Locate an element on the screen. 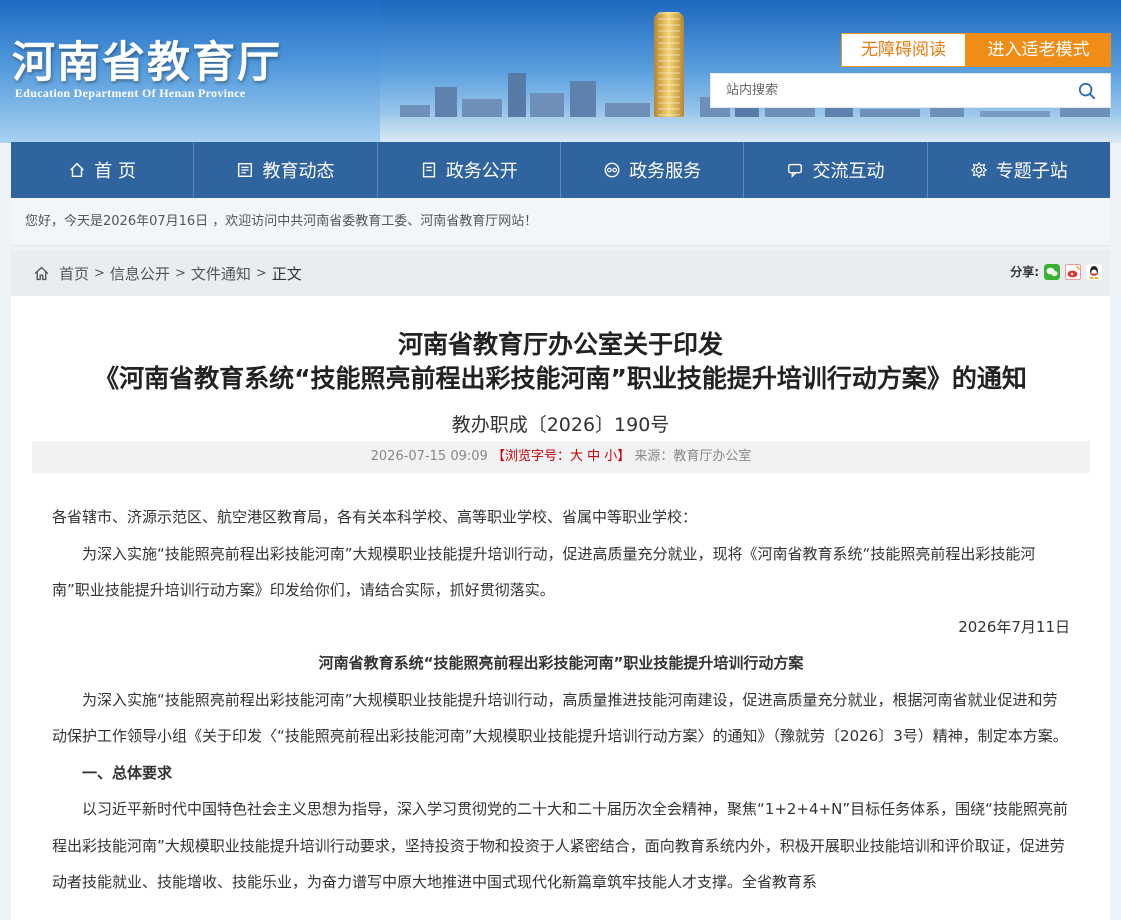  news-icon is located at coordinates (245, 170).